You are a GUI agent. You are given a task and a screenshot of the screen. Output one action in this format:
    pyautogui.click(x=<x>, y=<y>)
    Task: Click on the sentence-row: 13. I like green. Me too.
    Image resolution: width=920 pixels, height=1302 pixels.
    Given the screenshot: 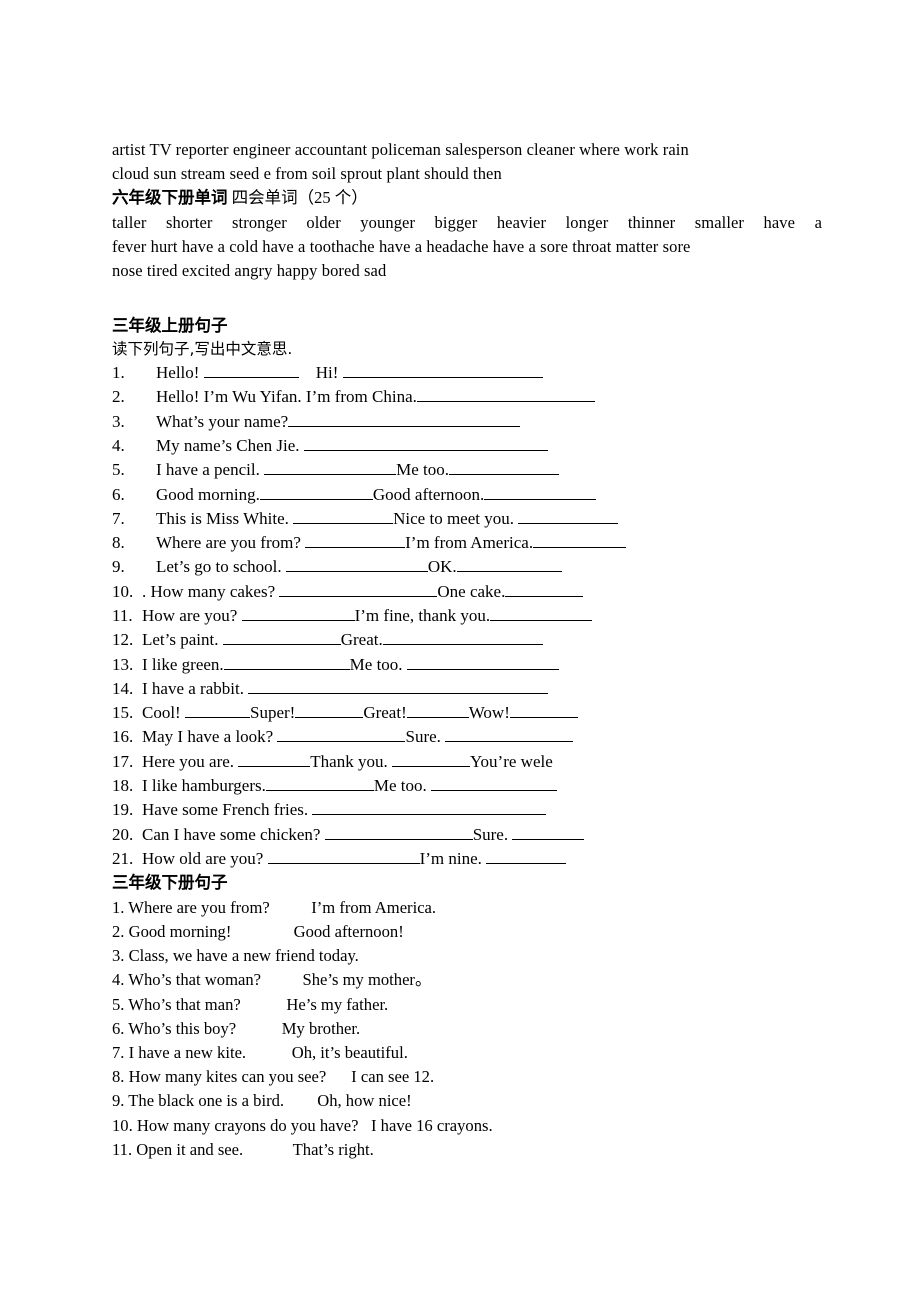 What is the action you would take?
    pyautogui.click(x=467, y=665)
    